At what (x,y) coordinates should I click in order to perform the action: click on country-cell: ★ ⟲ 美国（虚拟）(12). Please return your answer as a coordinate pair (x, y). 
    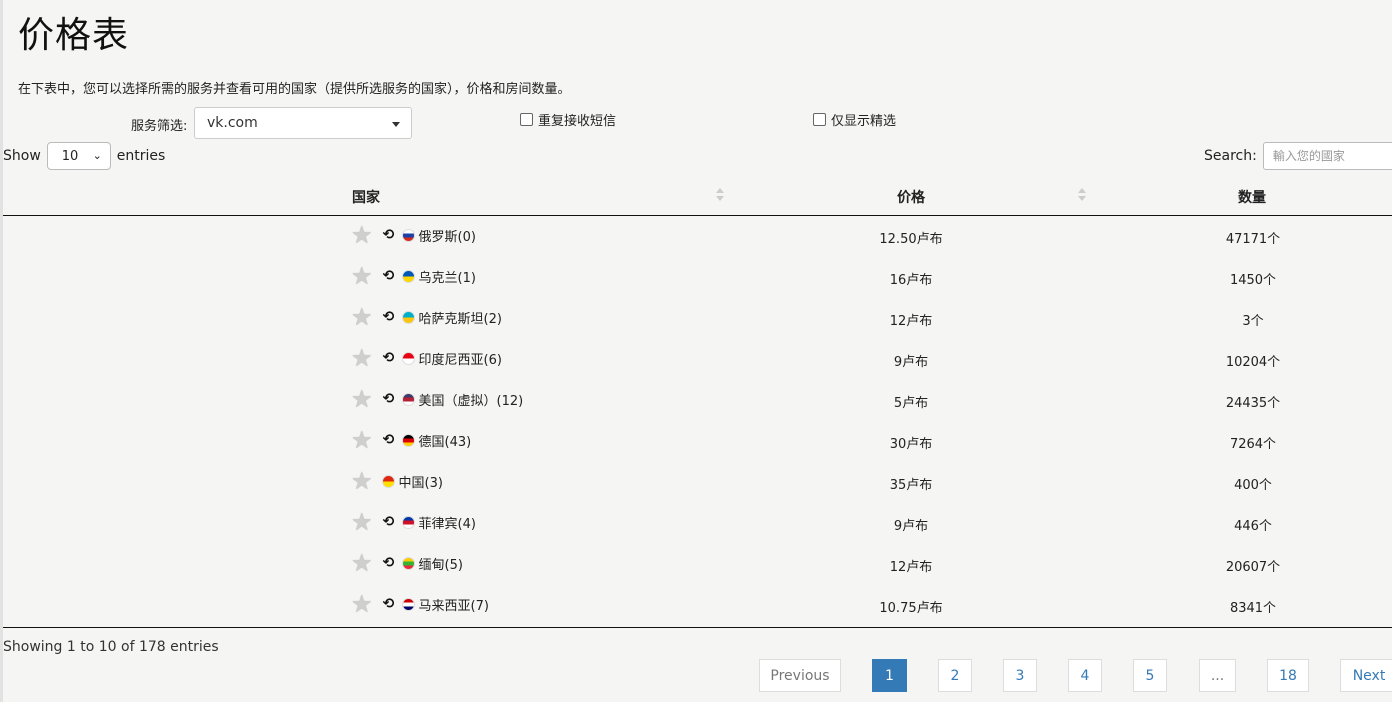
    Looking at the image, I should click on (437, 399).